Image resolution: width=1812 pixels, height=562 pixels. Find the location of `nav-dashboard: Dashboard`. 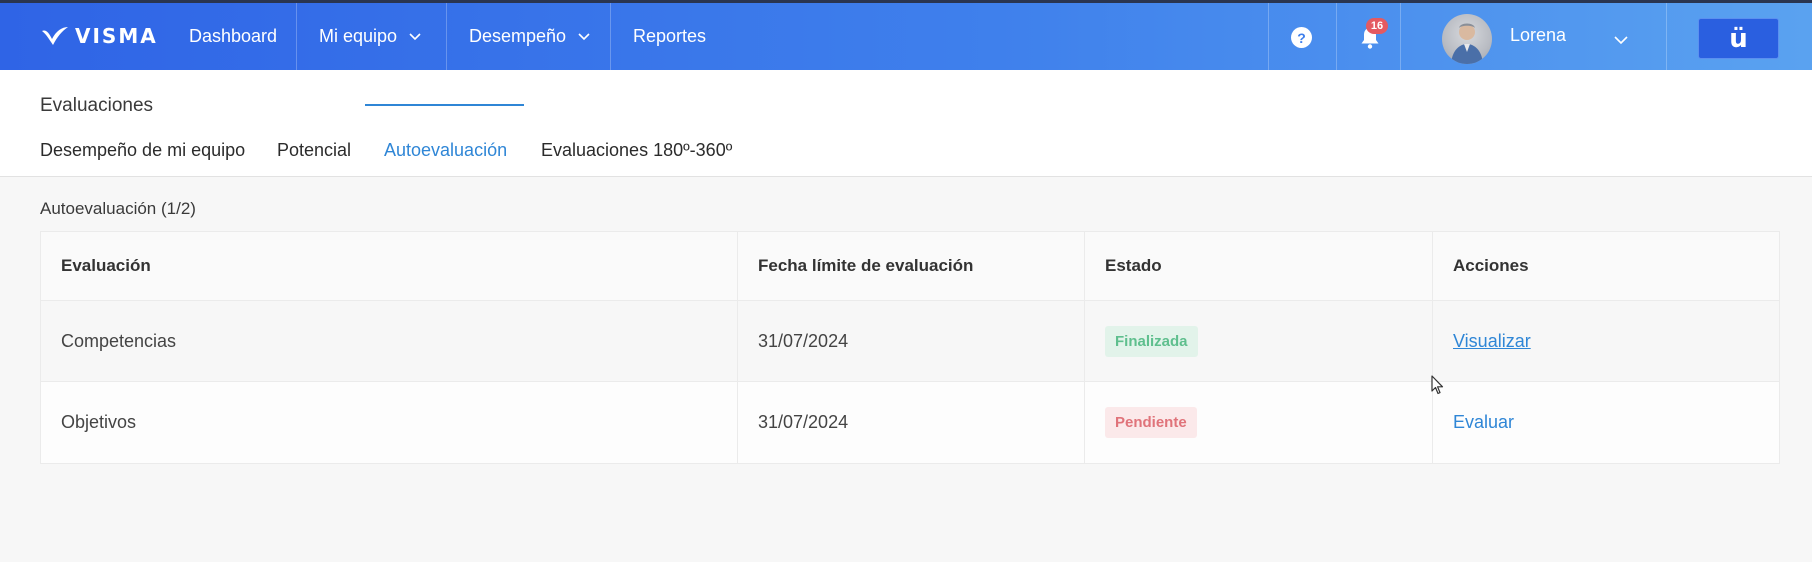

nav-dashboard: Dashboard is located at coordinates (233, 36).